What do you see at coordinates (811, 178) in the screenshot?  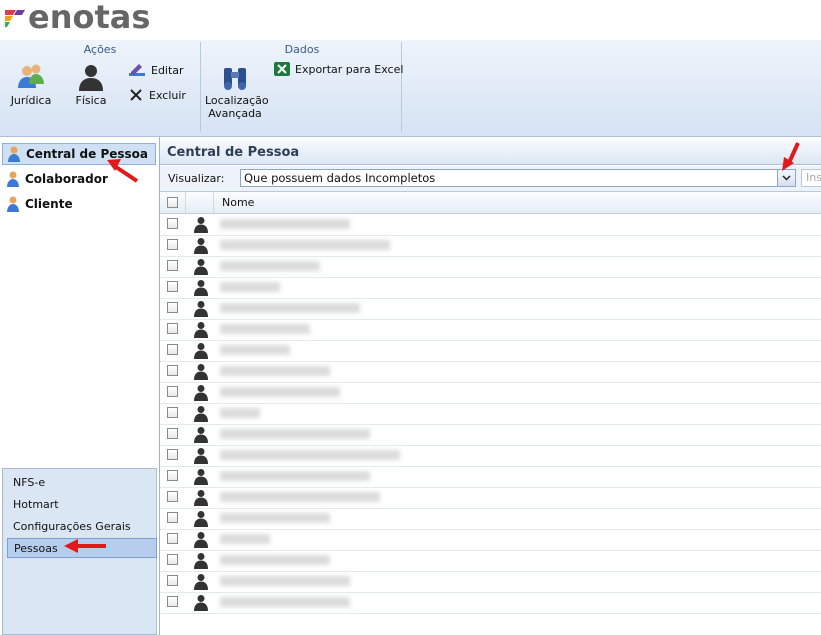 I see `search-input: Ins` at bounding box center [811, 178].